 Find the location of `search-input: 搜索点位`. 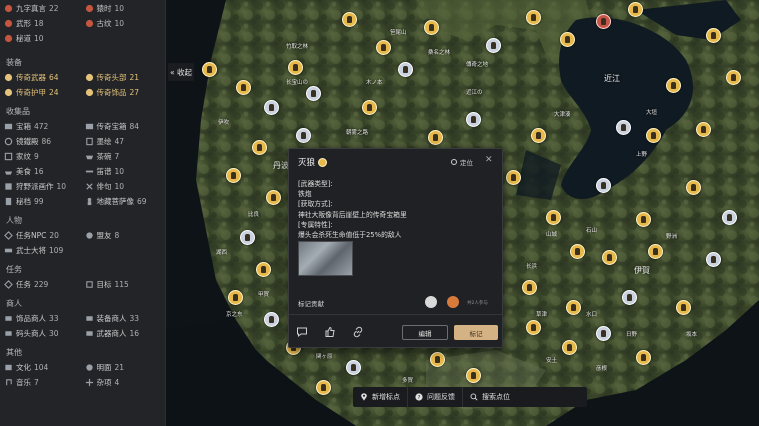

search-input: 搜索点位 is located at coordinates (524, 397).